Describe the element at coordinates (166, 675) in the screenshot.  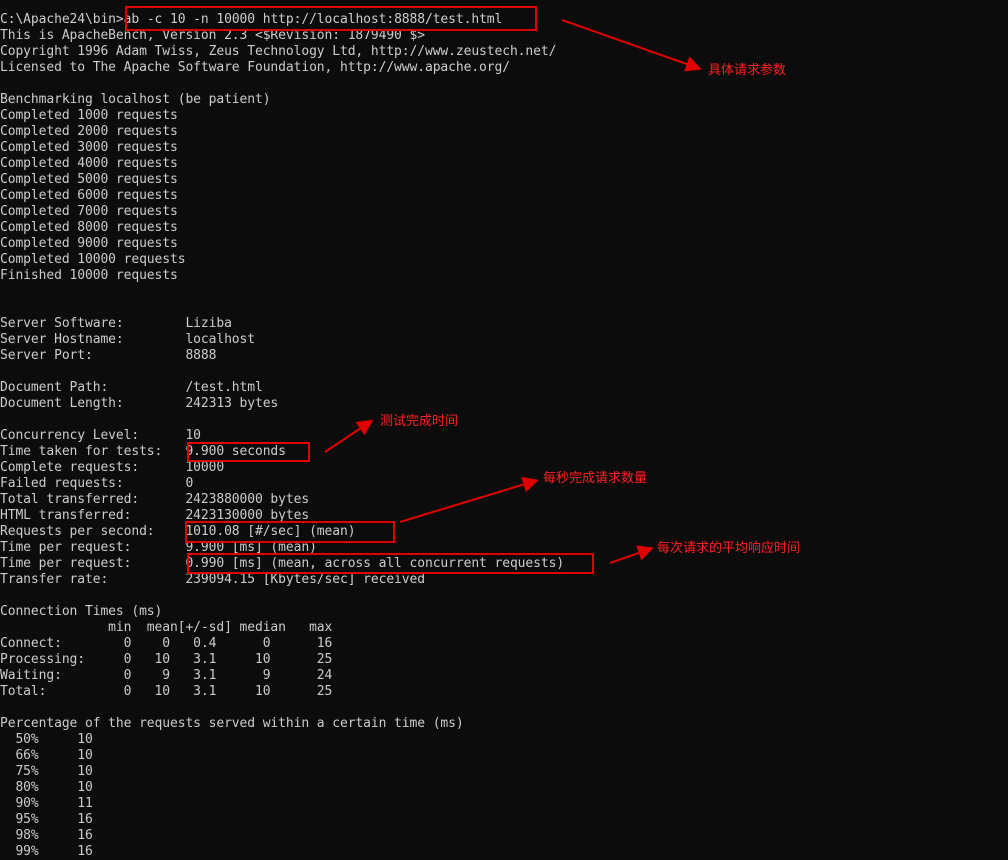
I see `connection-times-line: Waiting: 0 9 3.1 9 24` at that location.